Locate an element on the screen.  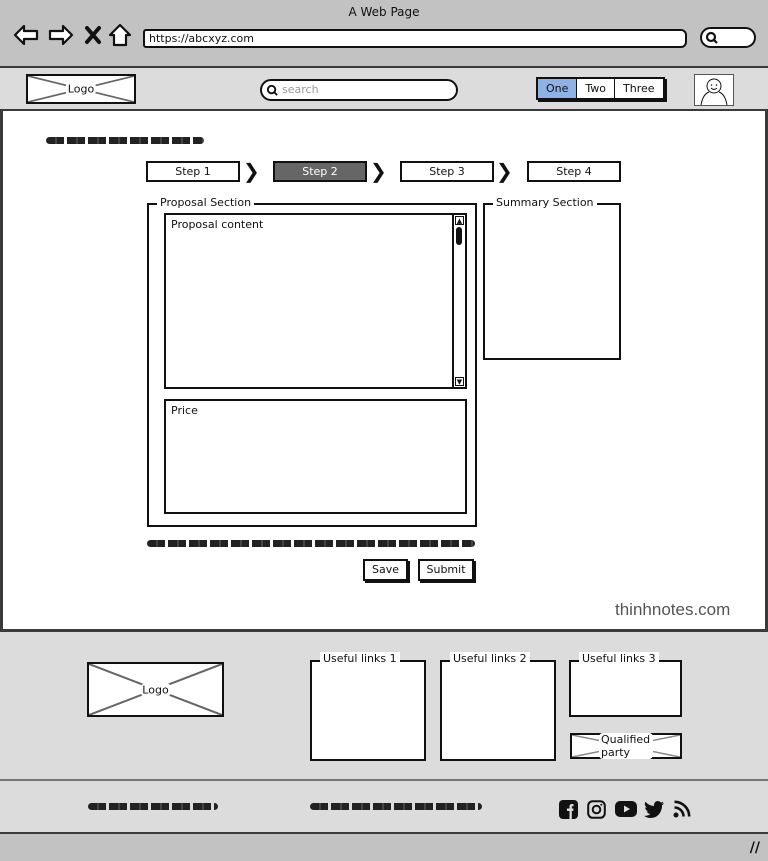
step-4: Step 4 is located at coordinates (574, 171).